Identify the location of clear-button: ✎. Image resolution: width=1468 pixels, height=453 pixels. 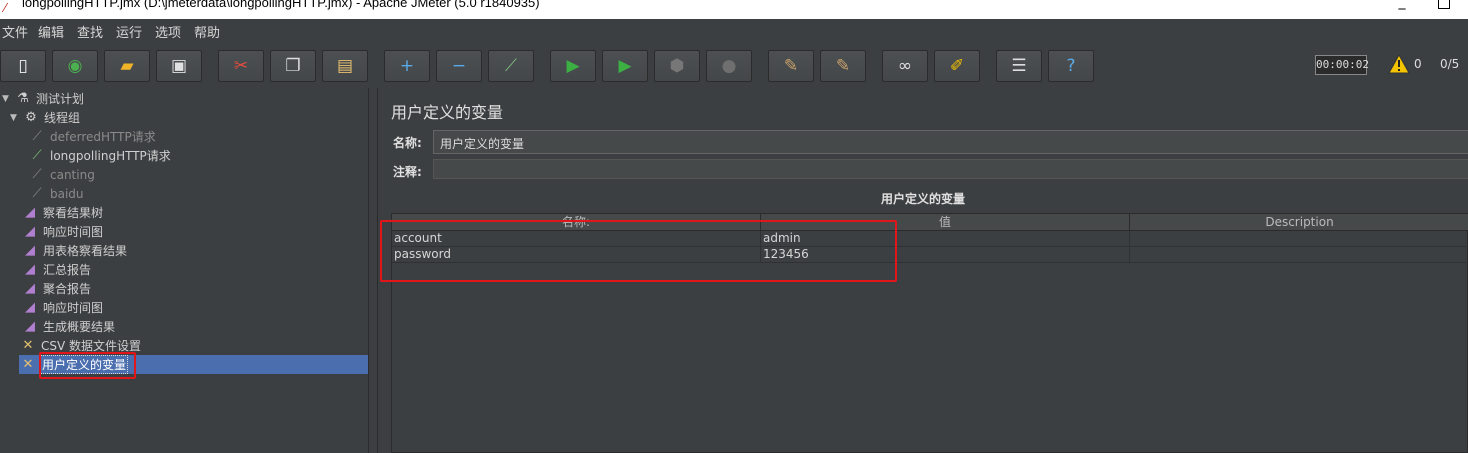
(791, 66).